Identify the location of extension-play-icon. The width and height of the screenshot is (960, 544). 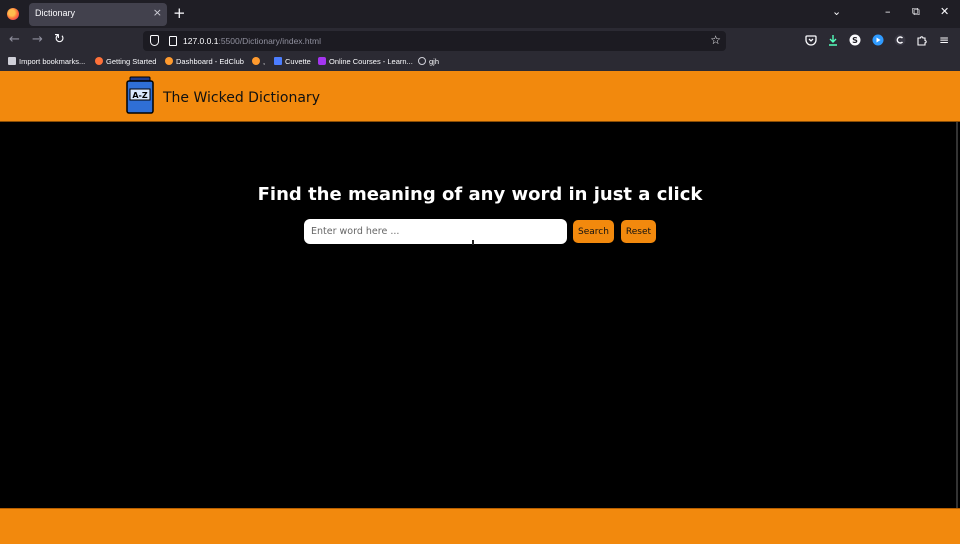
(878, 40).